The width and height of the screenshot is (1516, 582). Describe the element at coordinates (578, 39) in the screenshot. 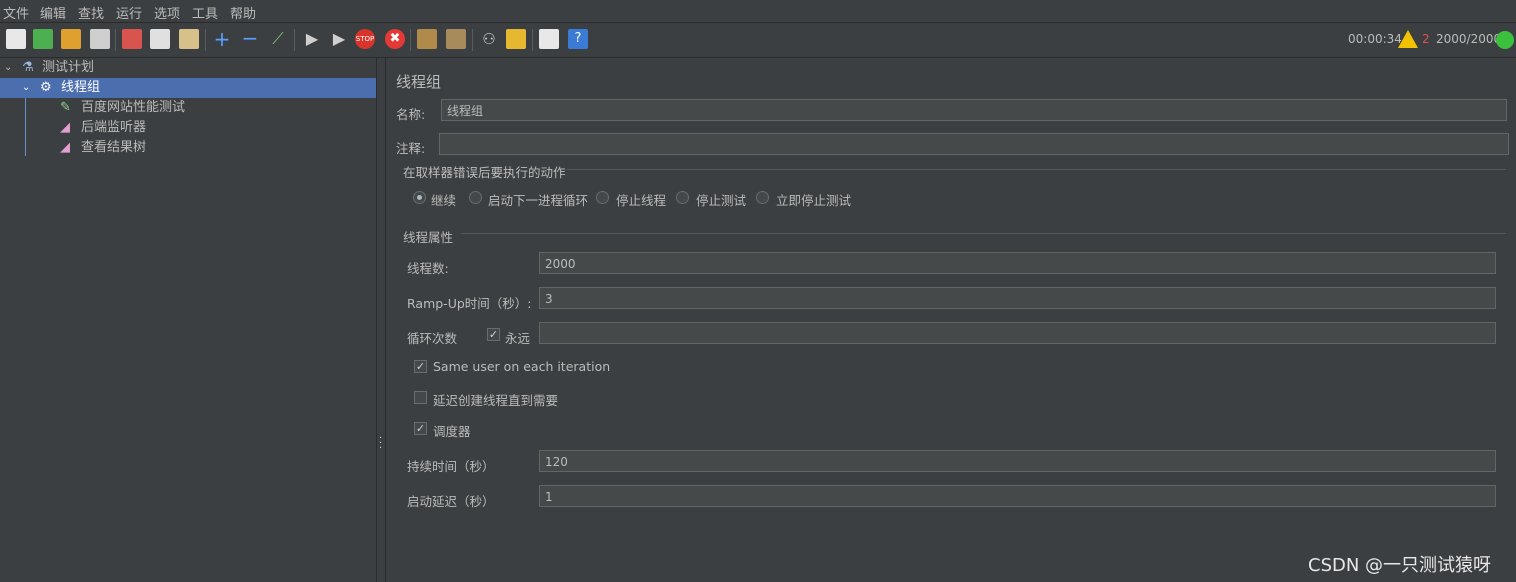

I see `help-icon: ?` at that location.